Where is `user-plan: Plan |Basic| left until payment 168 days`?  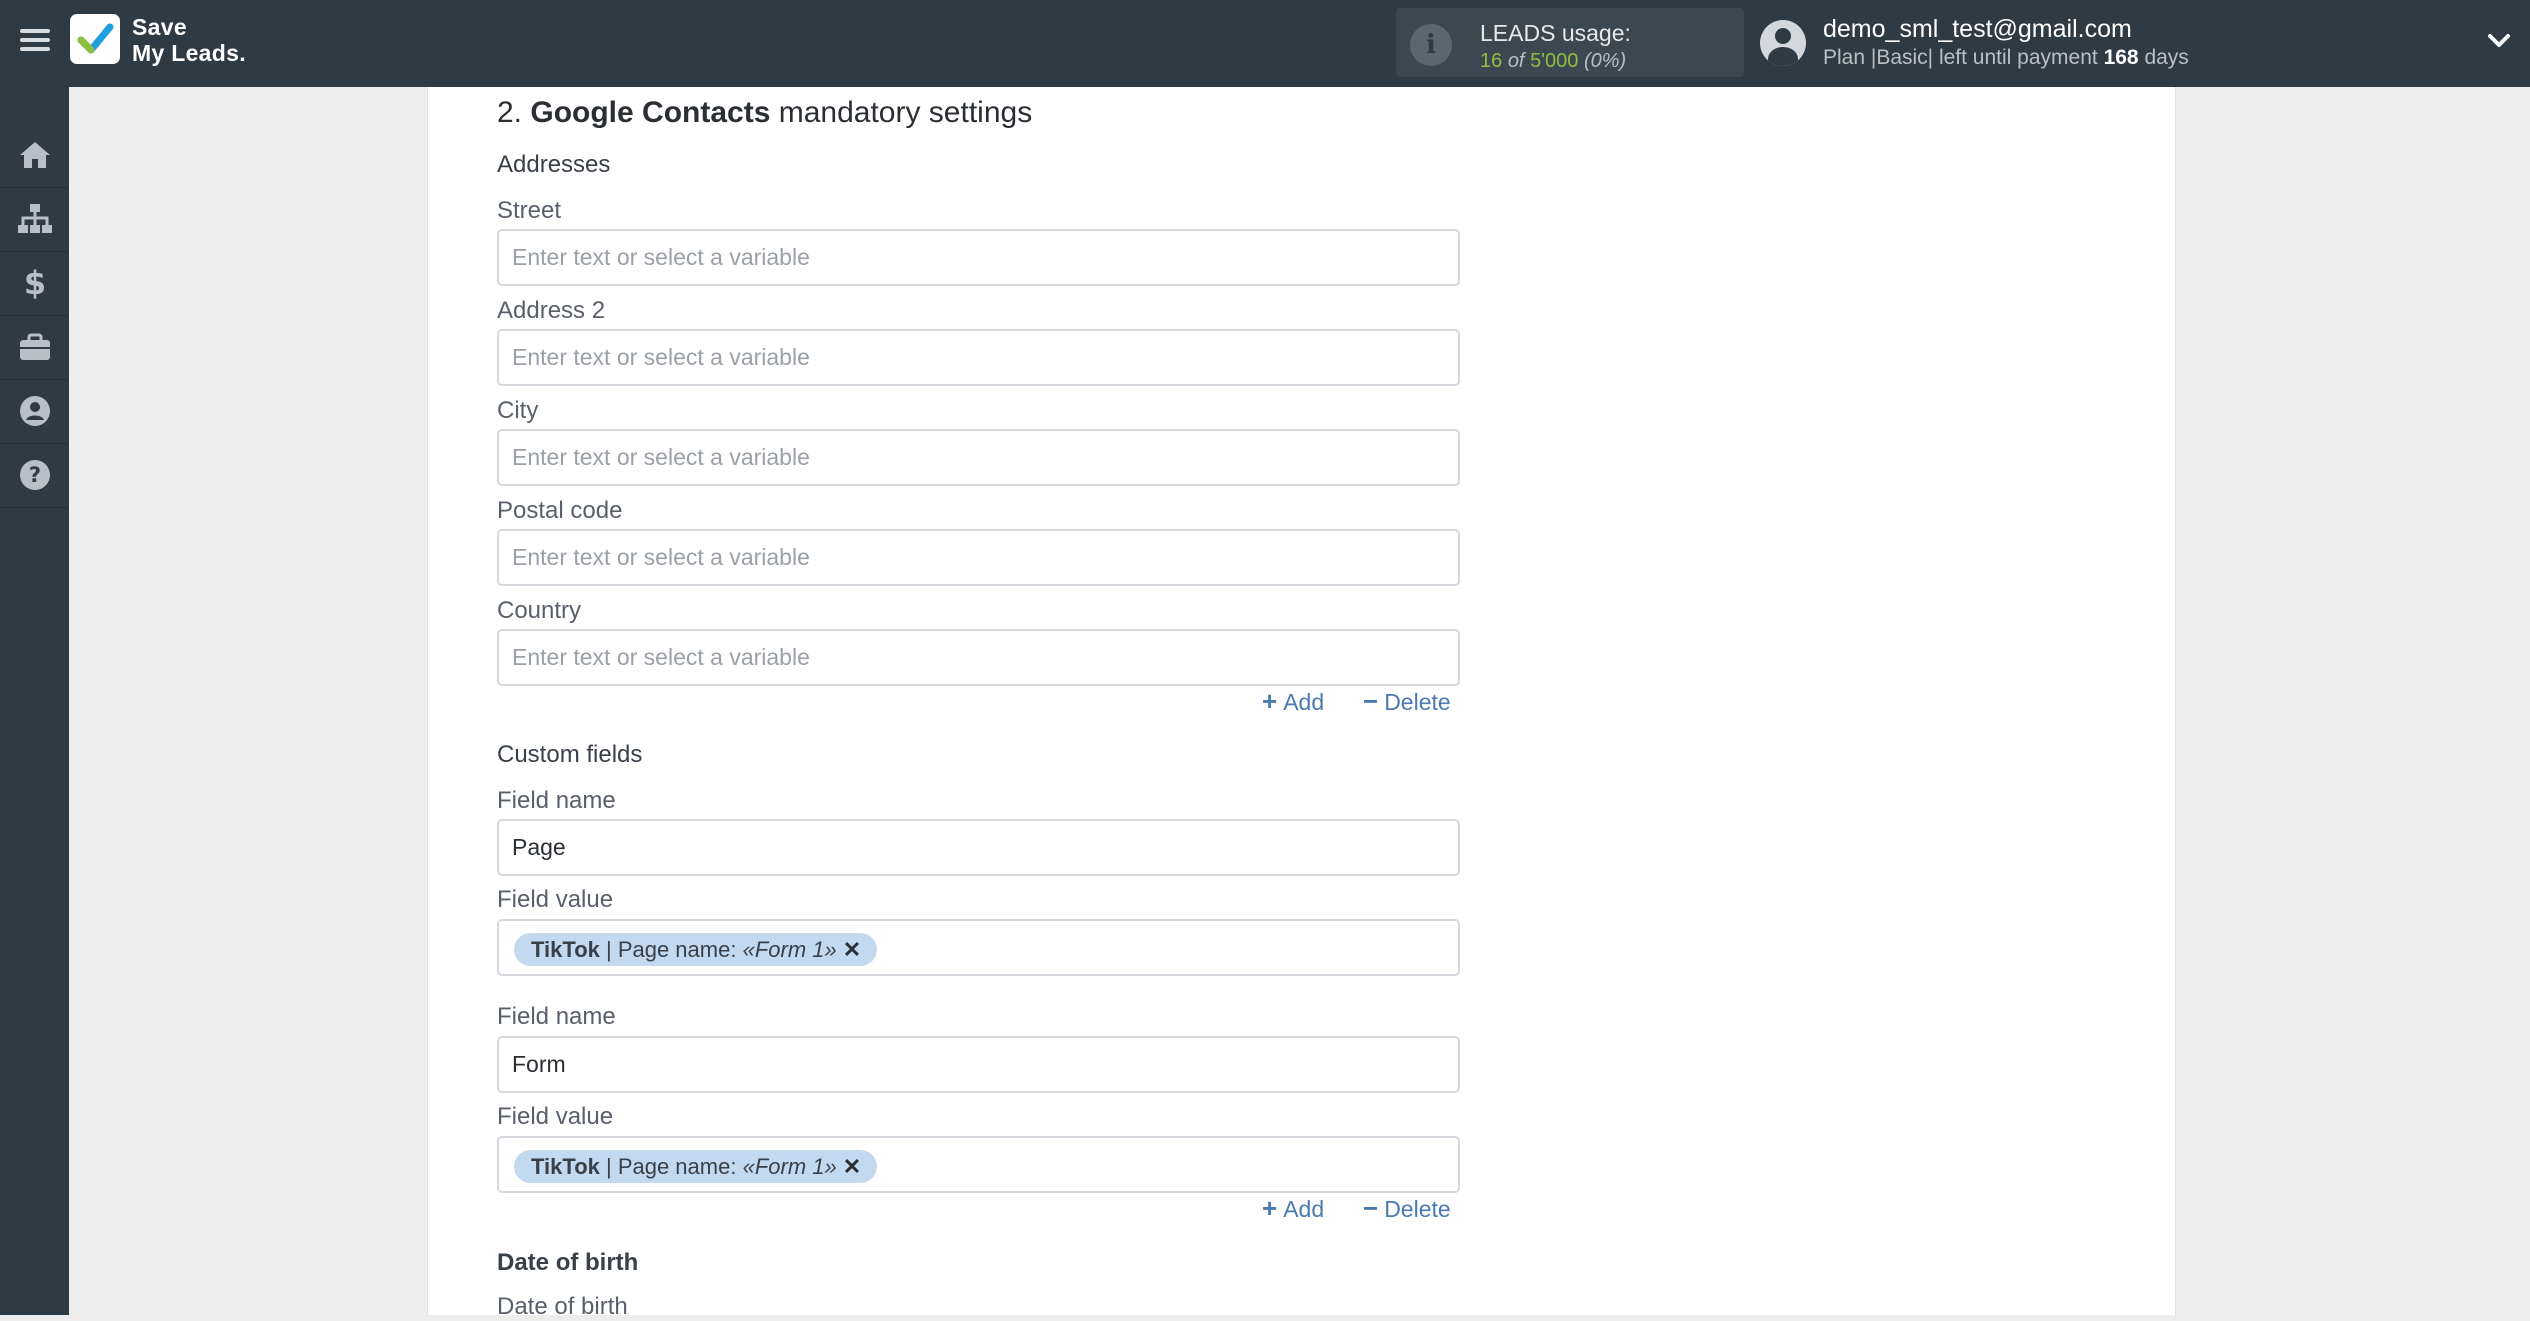
user-plan: Plan |Basic| left until payment 168 days is located at coordinates (2006, 58).